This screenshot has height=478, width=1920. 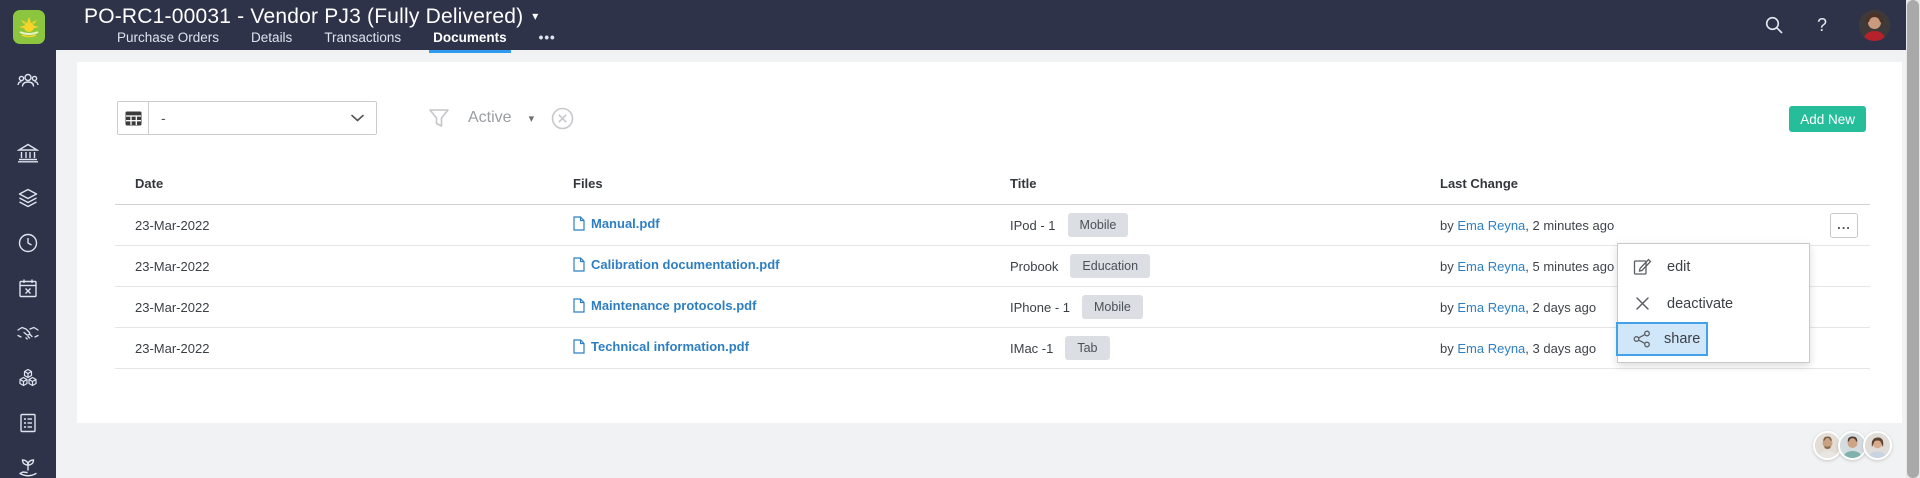 What do you see at coordinates (1874, 25) in the screenshot?
I see `user-avatar` at bounding box center [1874, 25].